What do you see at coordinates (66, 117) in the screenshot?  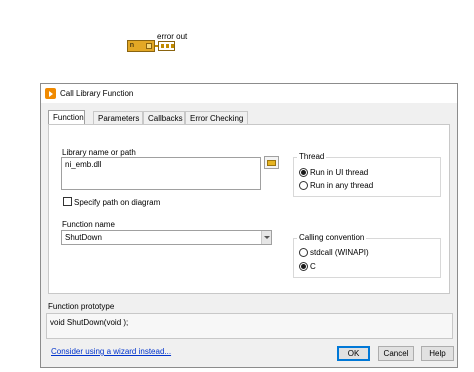 I see `tab-function: Function` at bounding box center [66, 117].